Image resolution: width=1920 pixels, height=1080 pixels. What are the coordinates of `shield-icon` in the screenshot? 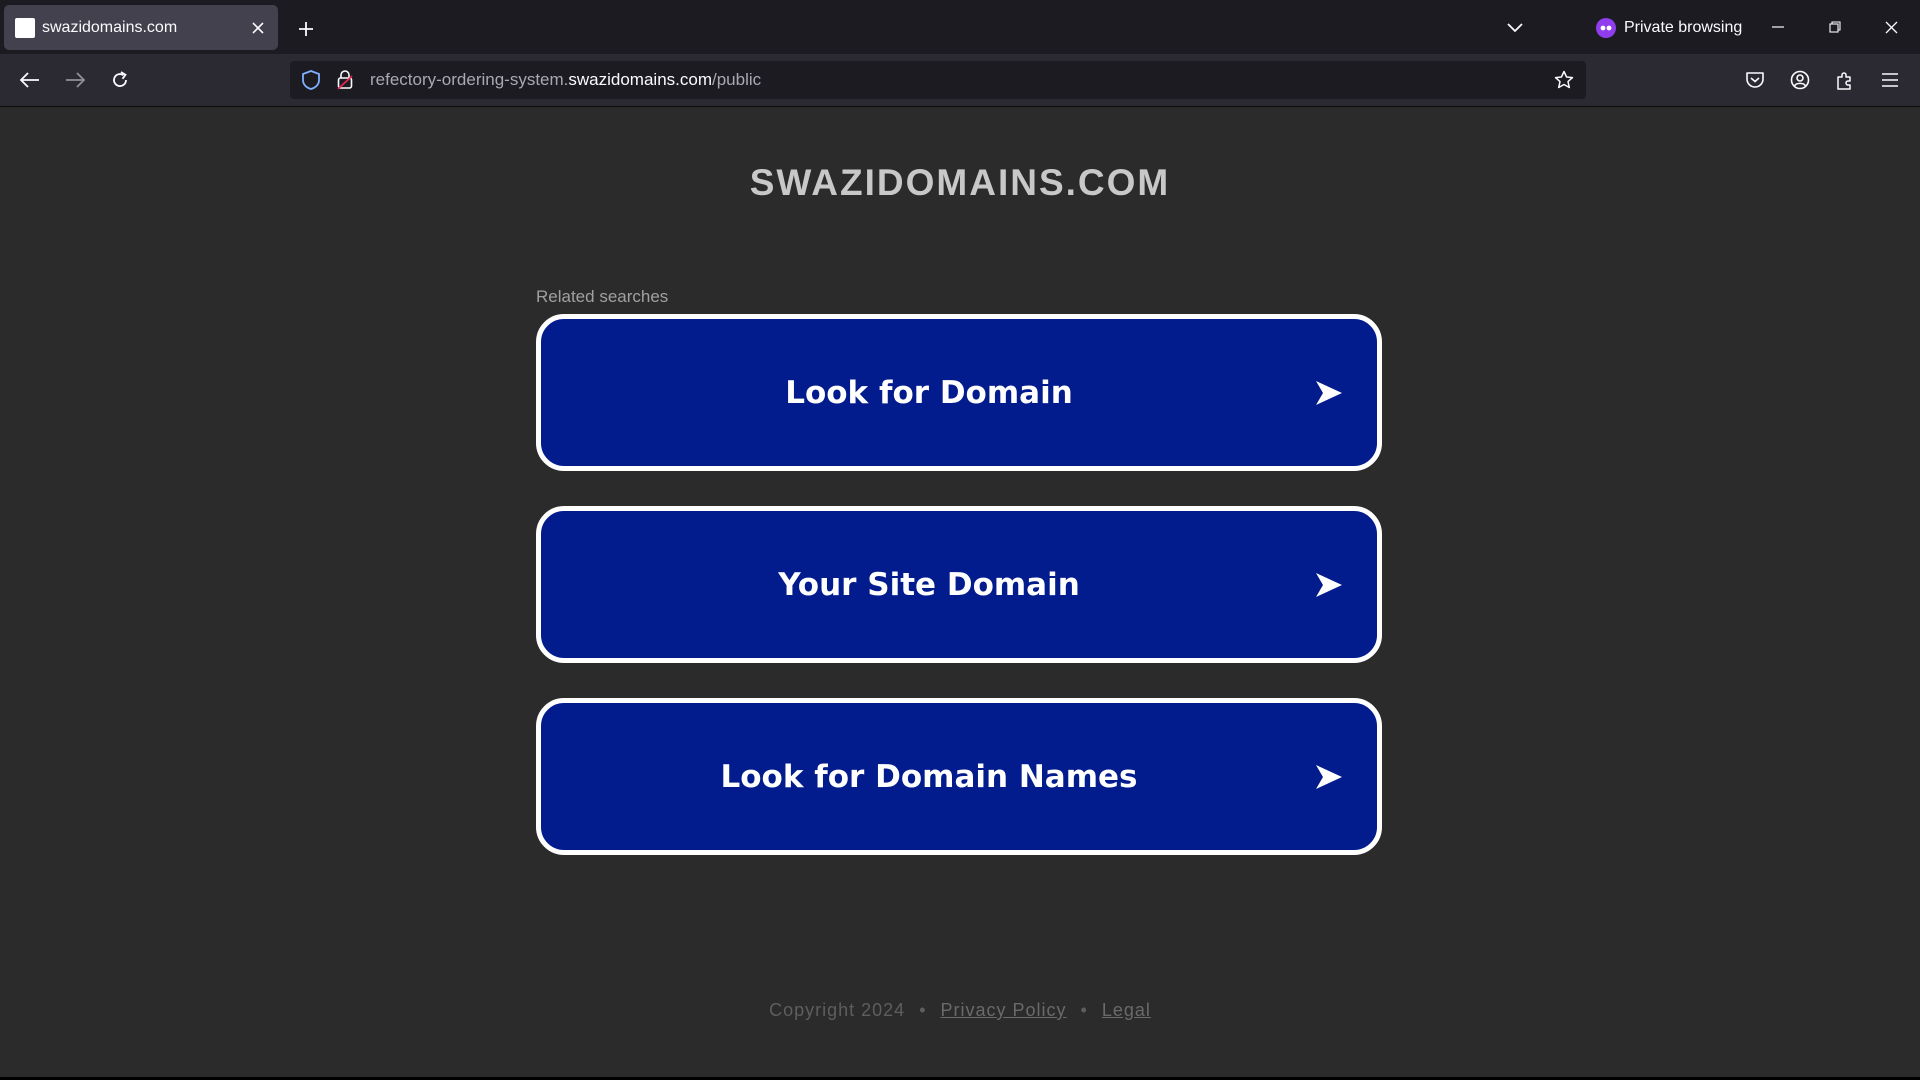 It's located at (311, 80).